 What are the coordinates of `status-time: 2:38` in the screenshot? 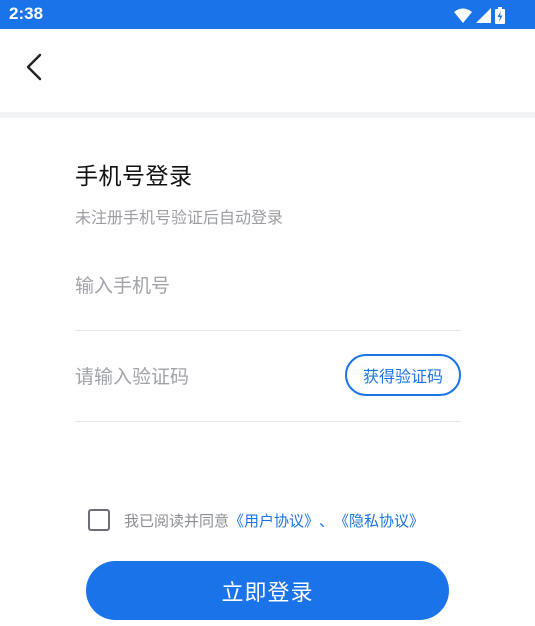 It's located at (26, 13).